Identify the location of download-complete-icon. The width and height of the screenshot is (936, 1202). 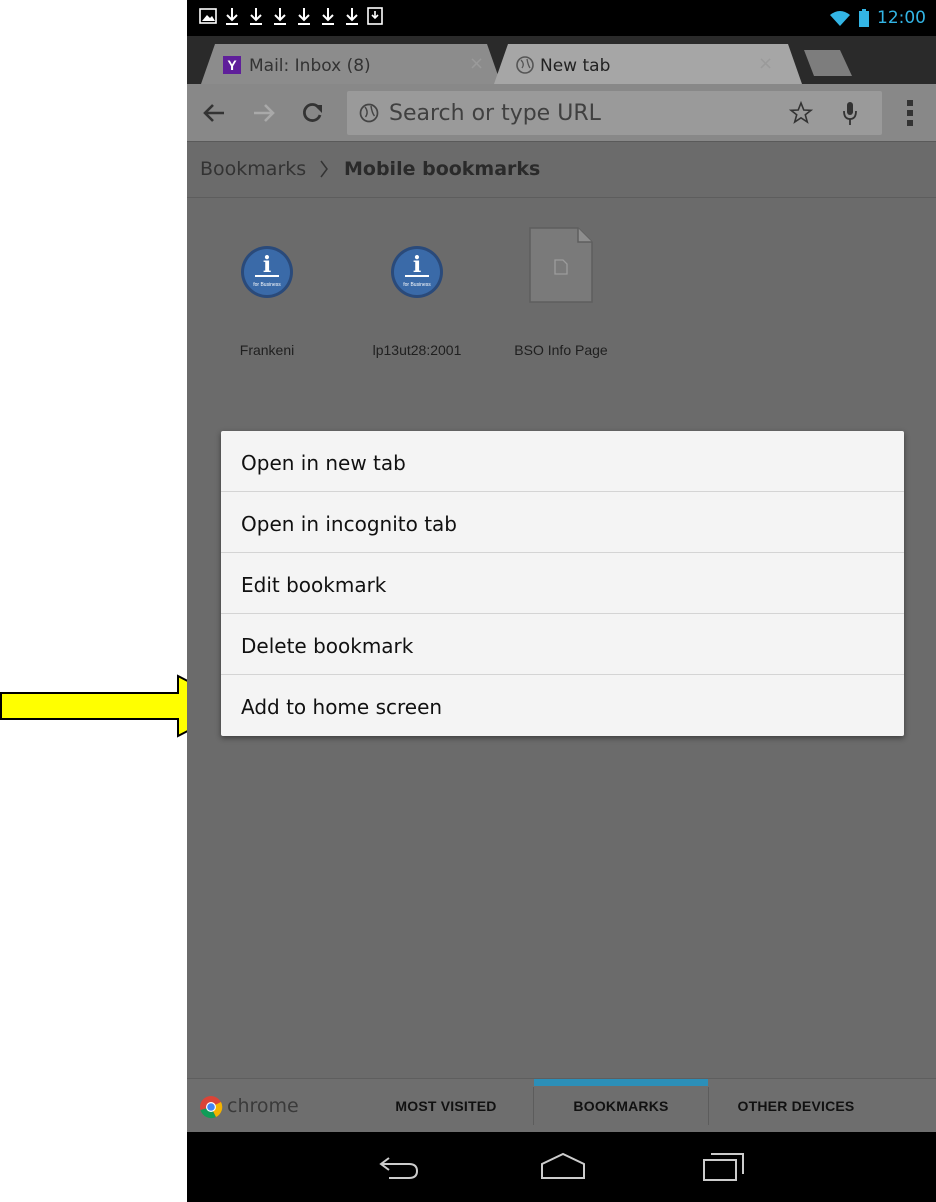
(375, 16).